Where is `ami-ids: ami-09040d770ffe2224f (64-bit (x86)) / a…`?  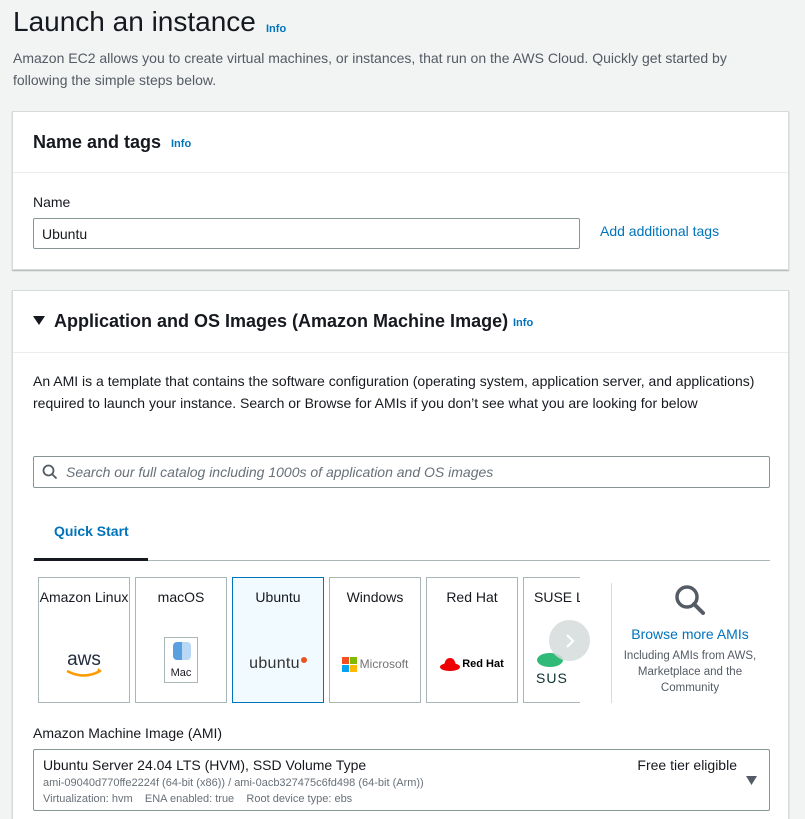 ami-ids: ami-09040d770ffe2224f (64-bit (x86)) / a… is located at coordinates (233, 783).